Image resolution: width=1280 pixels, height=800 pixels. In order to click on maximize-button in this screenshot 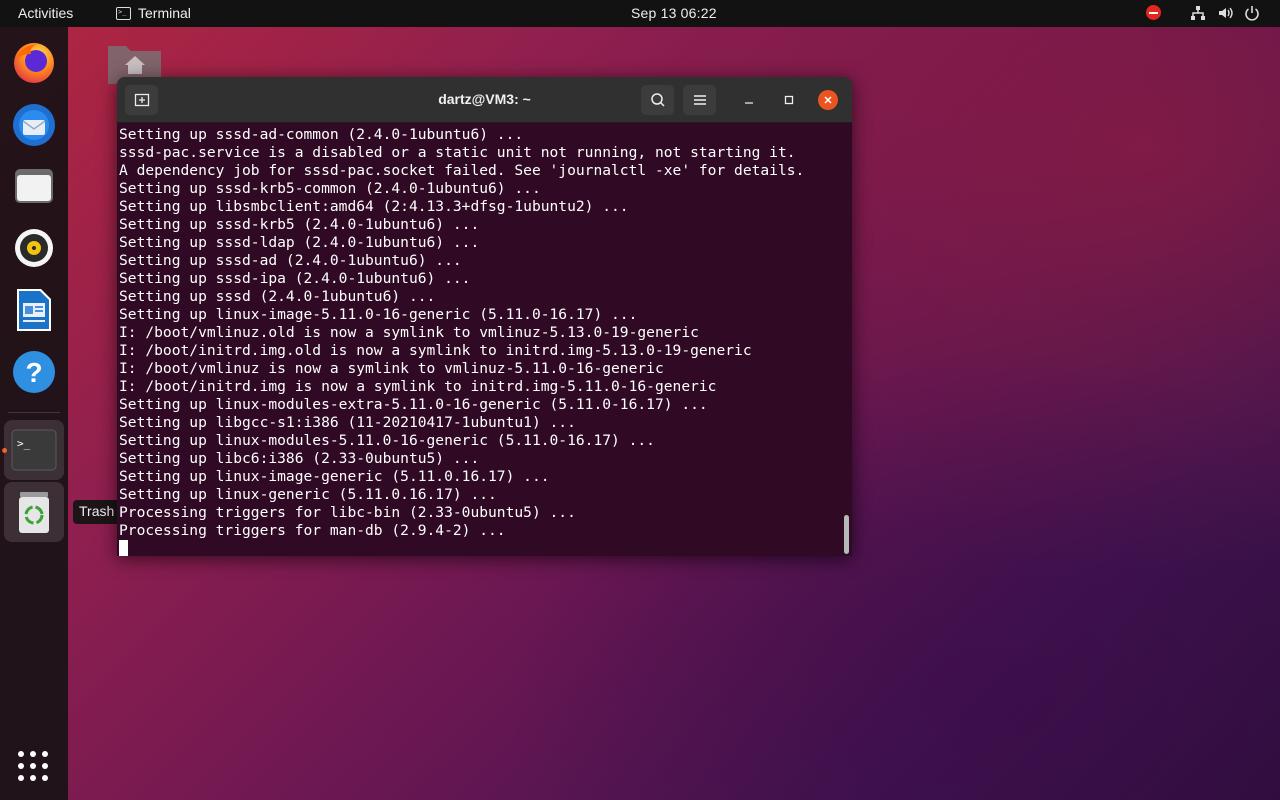, I will do `click(789, 100)`.